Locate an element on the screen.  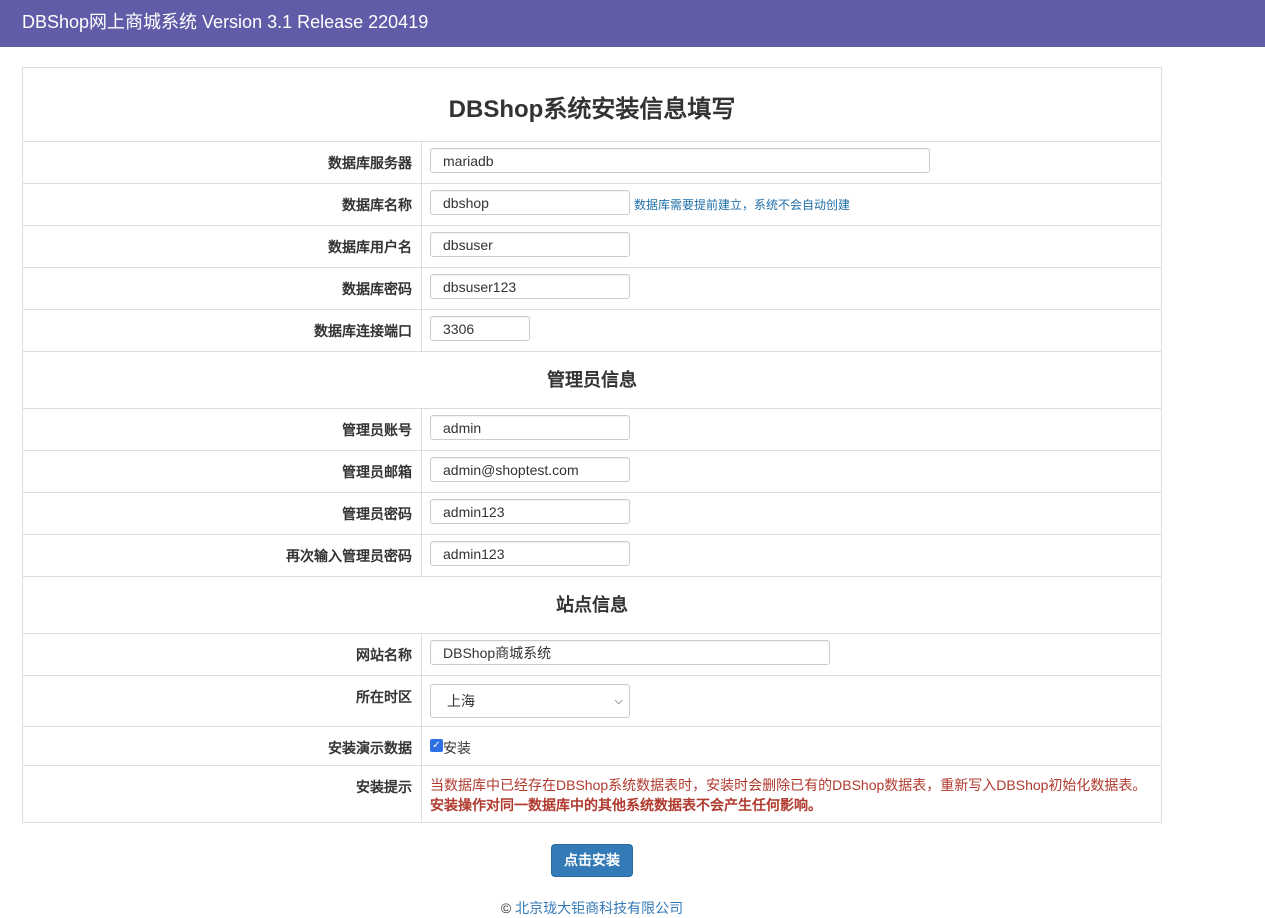
company-link: 北京珑大钜商科技有限公司 is located at coordinates (599, 908).